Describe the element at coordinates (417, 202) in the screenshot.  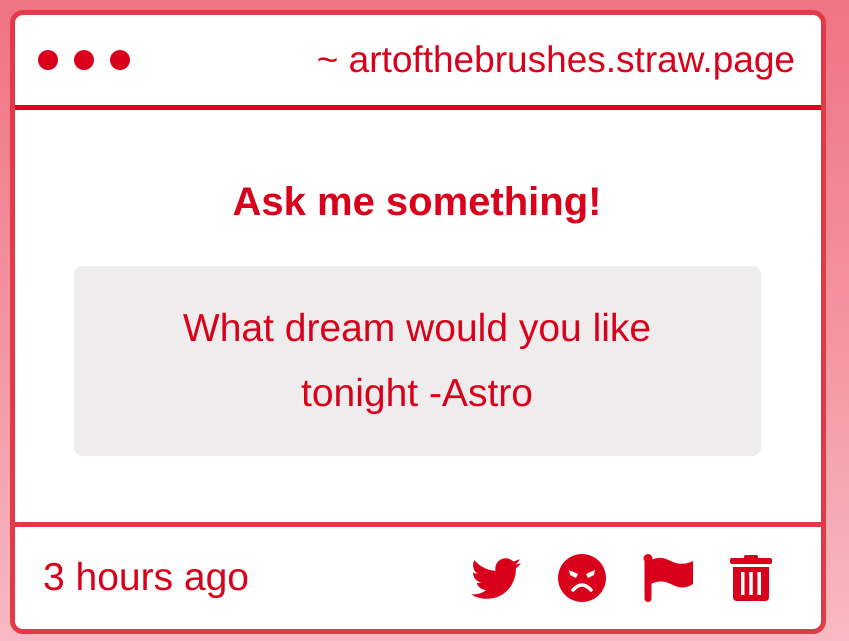
I see `prompt-title: Ask me something!` at that location.